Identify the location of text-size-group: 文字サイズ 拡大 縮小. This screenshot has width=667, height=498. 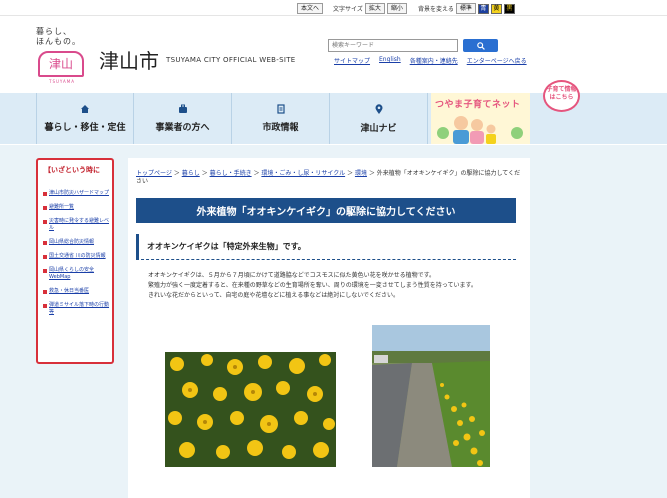
(370, 8).